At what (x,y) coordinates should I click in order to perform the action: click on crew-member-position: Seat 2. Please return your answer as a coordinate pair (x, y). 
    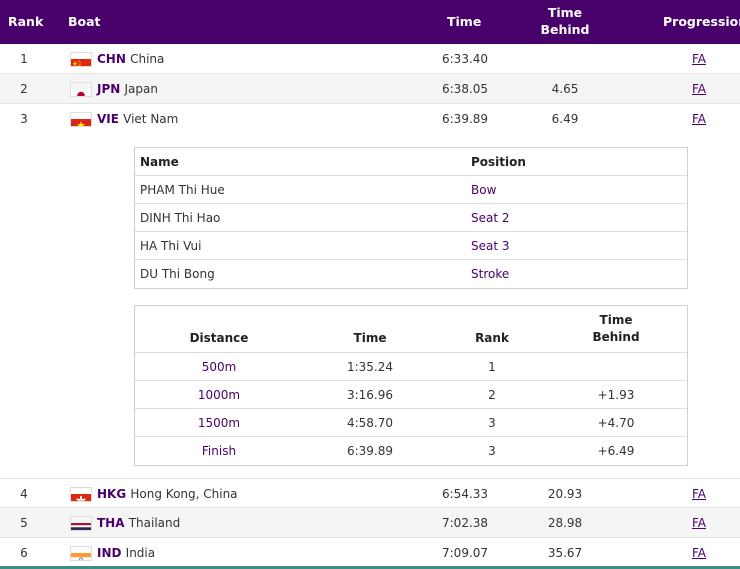
    Looking at the image, I should click on (490, 218).